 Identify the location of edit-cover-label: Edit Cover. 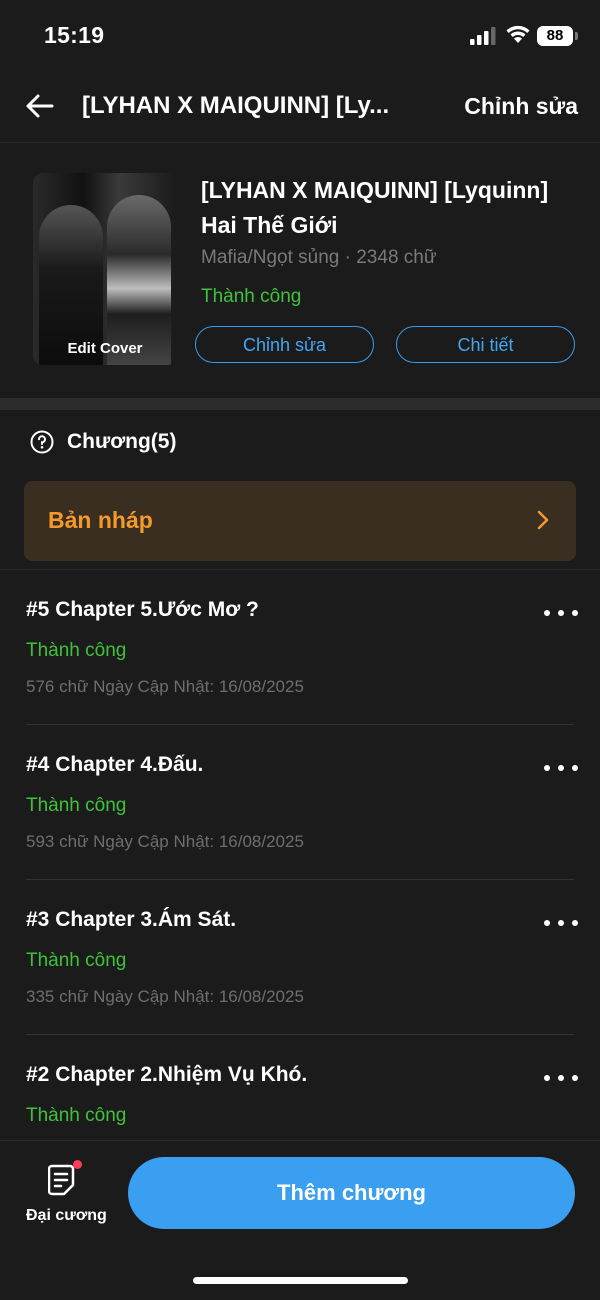
(105, 348).